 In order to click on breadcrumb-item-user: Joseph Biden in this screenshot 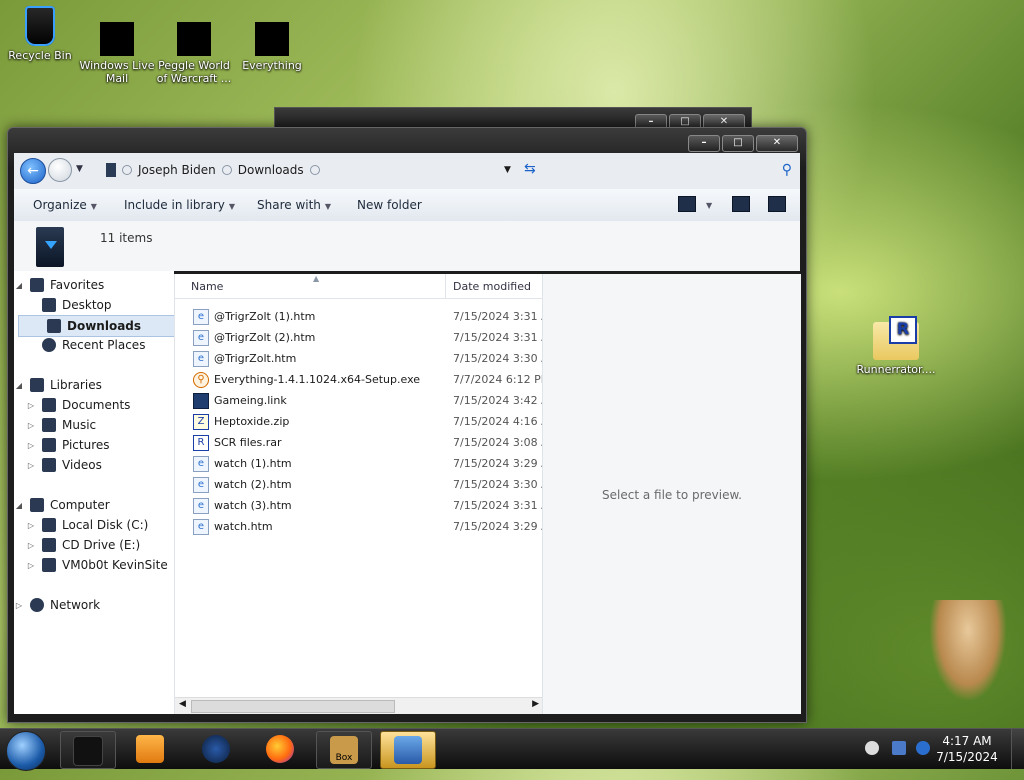, I will do `click(177, 170)`.